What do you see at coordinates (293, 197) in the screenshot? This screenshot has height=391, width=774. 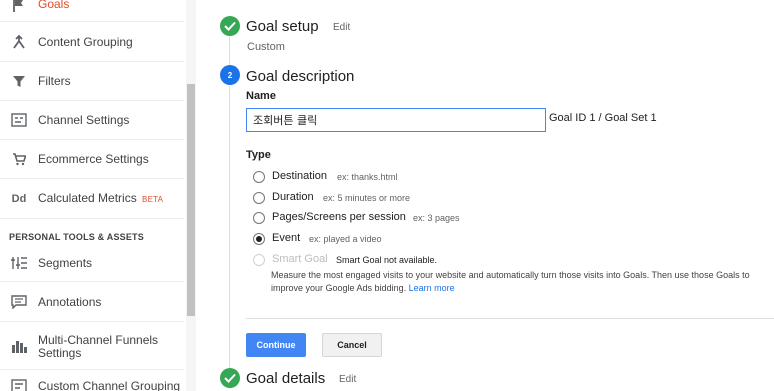 I see `type-option-label: Duration` at bounding box center [293, 197].